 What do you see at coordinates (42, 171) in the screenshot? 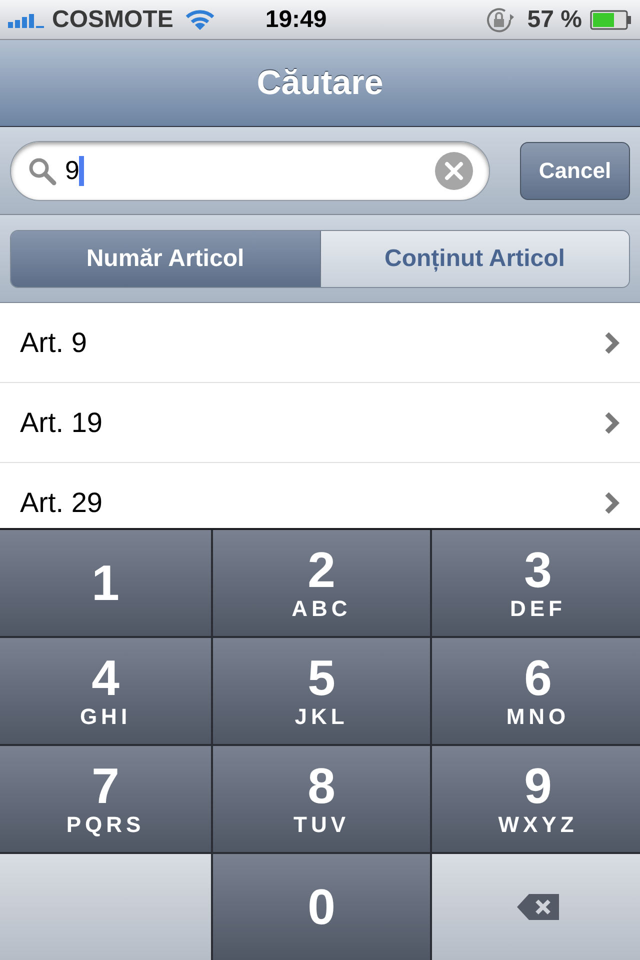
I see `search-icon` at bounding box center [42, 171].